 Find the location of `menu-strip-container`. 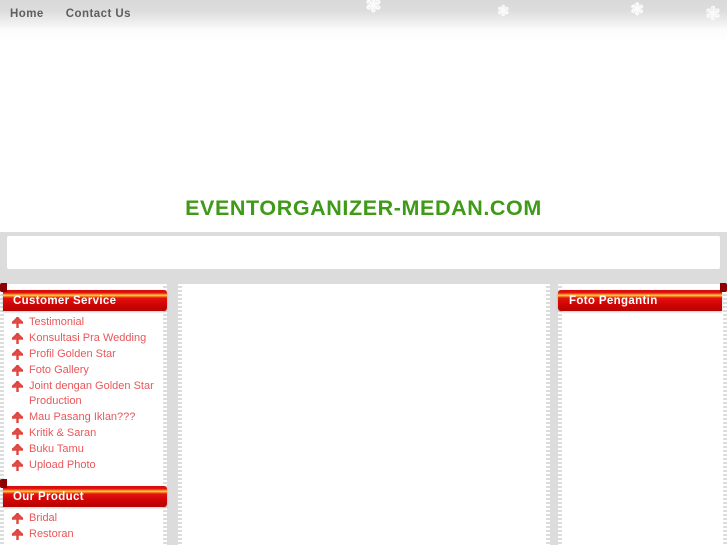

menu-strip-container is located at coordinates (363, 255).